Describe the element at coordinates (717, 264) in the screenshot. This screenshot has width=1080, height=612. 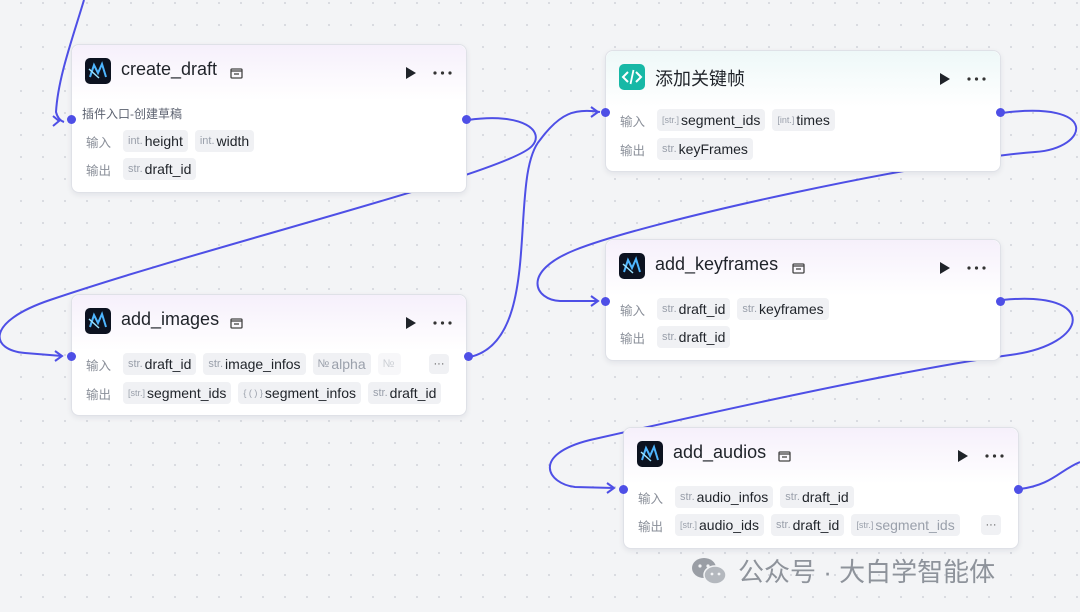
I see `node-title: add_keyframes` at that location.